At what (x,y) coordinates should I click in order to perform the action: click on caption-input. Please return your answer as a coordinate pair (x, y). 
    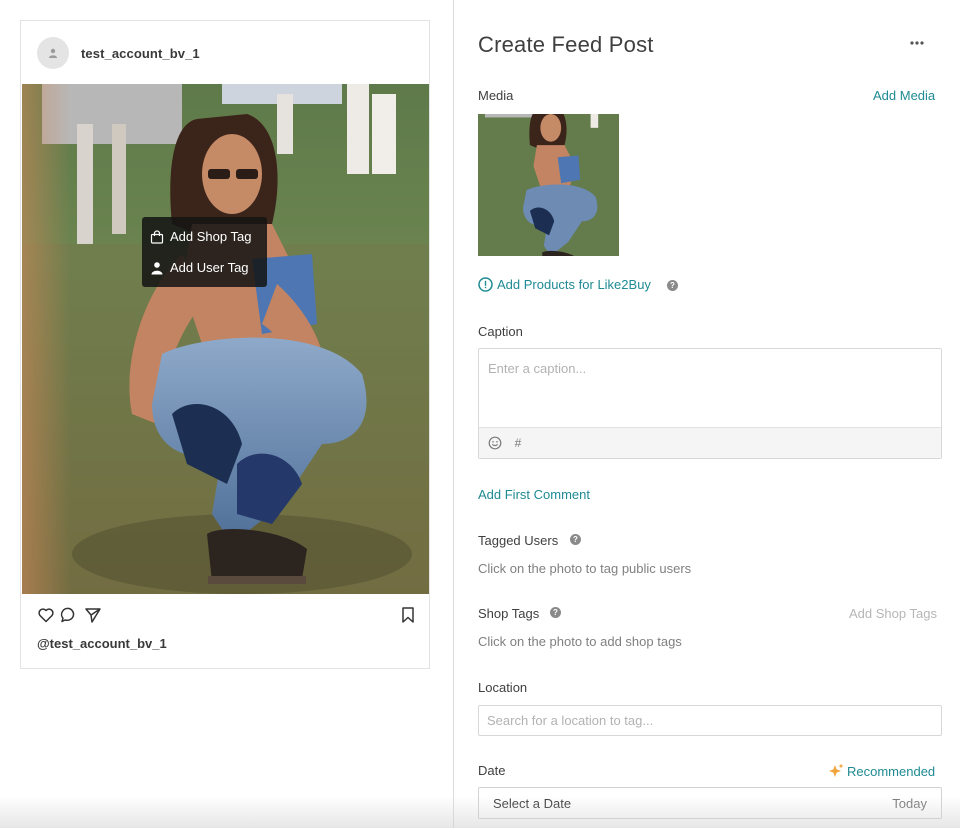
    Looking at the image, I should click on (710, 388).